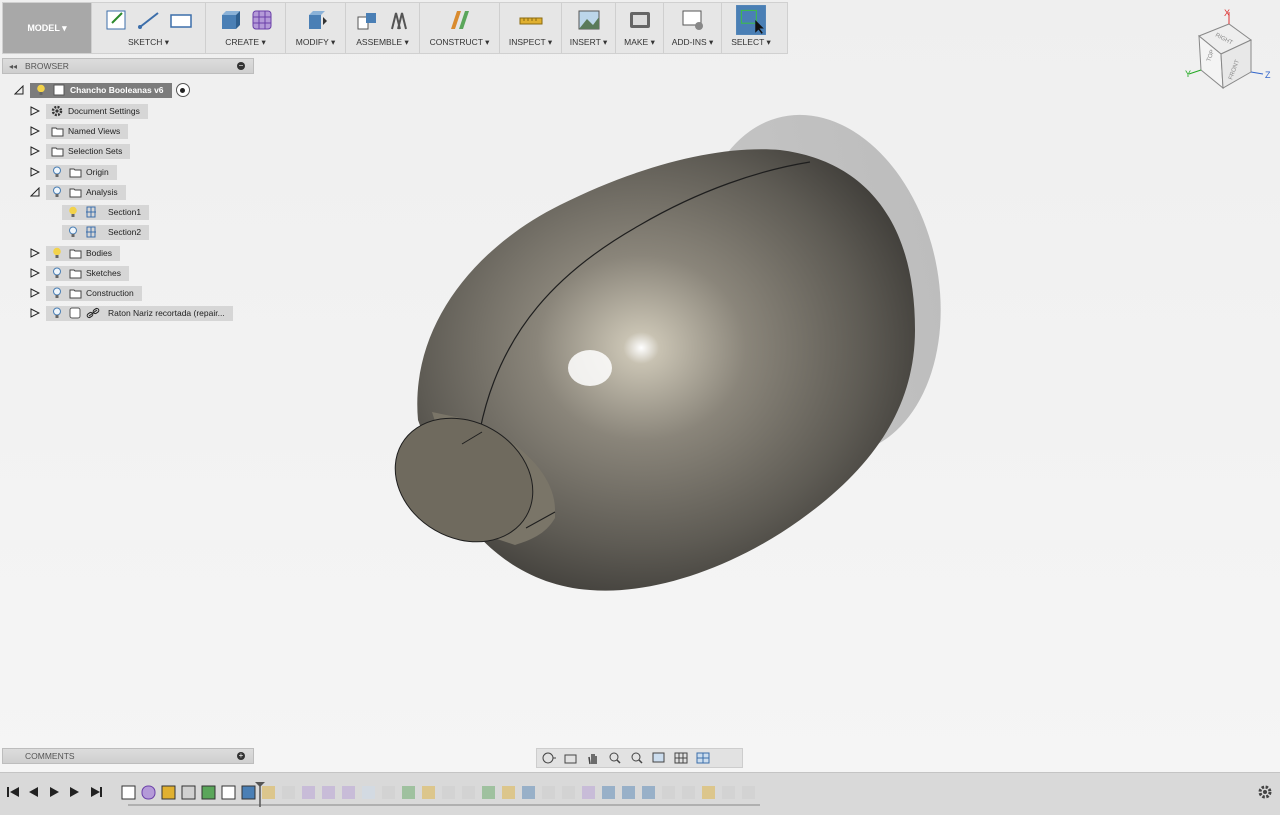 This screenshot has width=1280, height=815. Describe the element at coordinates (1230, 49) in the screenshot. I see `view-cube: TOP FRONT RIGHT X Y Z` at that location.